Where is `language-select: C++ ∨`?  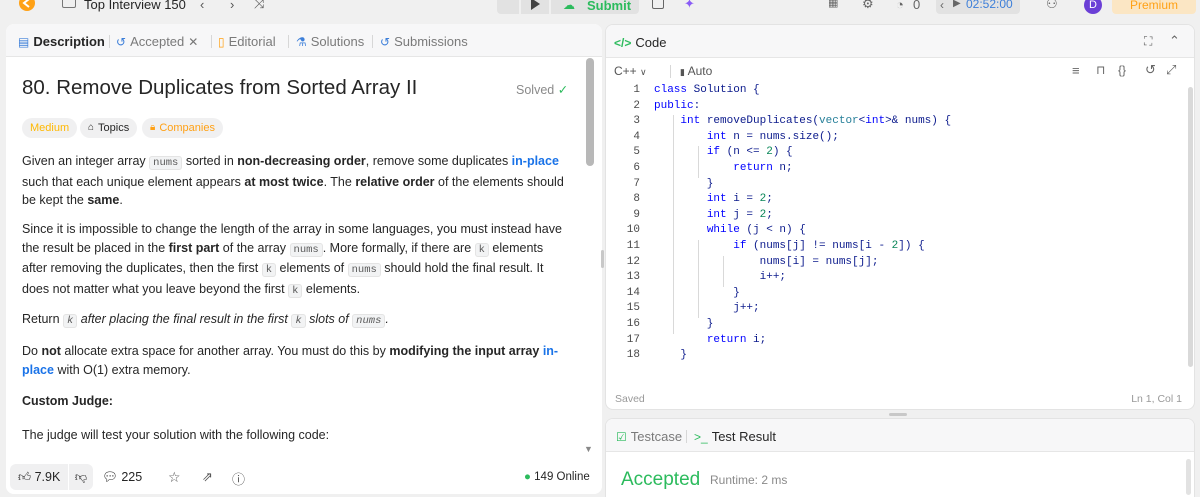 language-select: C++ ∨ is located at coordinates (630, 71).